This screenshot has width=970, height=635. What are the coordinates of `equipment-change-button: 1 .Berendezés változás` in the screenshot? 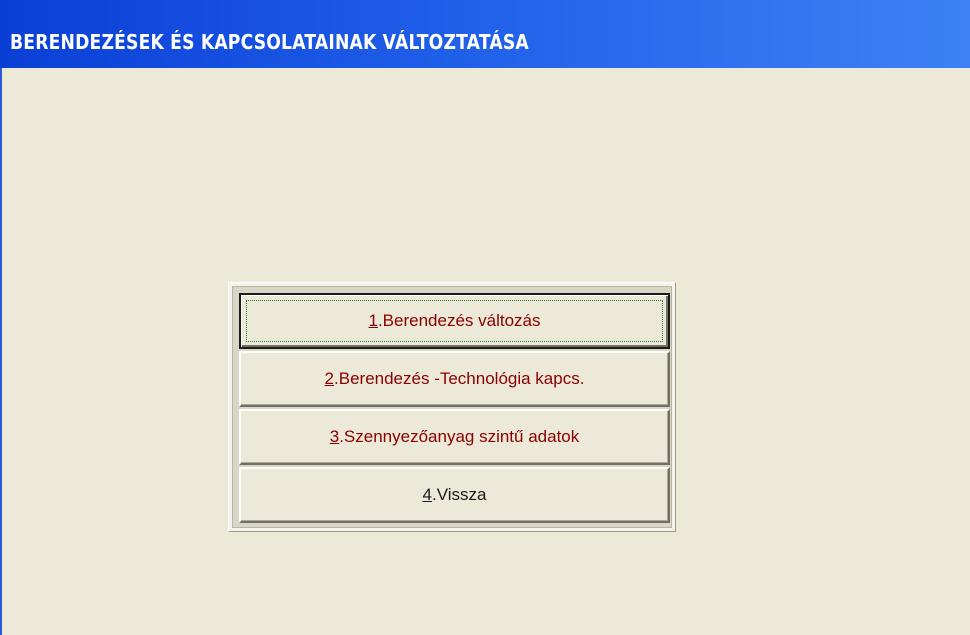 It's located at (454, 321).